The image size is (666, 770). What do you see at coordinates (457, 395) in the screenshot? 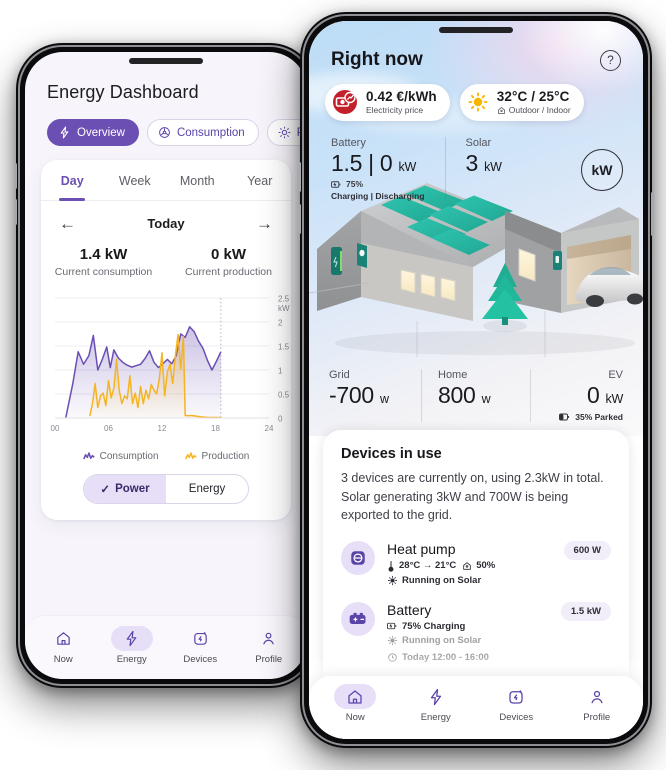
I see `stat-home-number: 800` at bounding box center [457, 395].